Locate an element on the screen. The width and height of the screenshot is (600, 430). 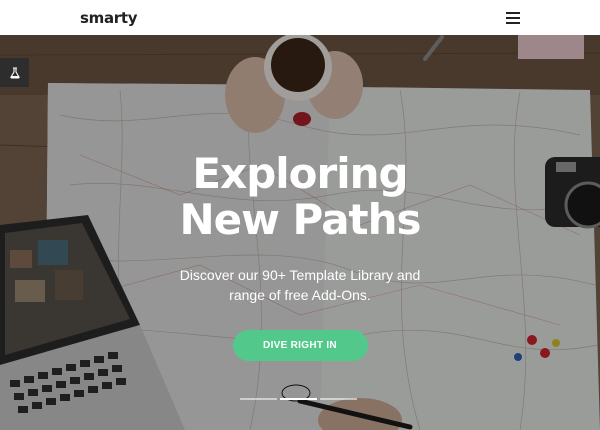
headline-line-2: New Paths is located at coordinates (300, 219).